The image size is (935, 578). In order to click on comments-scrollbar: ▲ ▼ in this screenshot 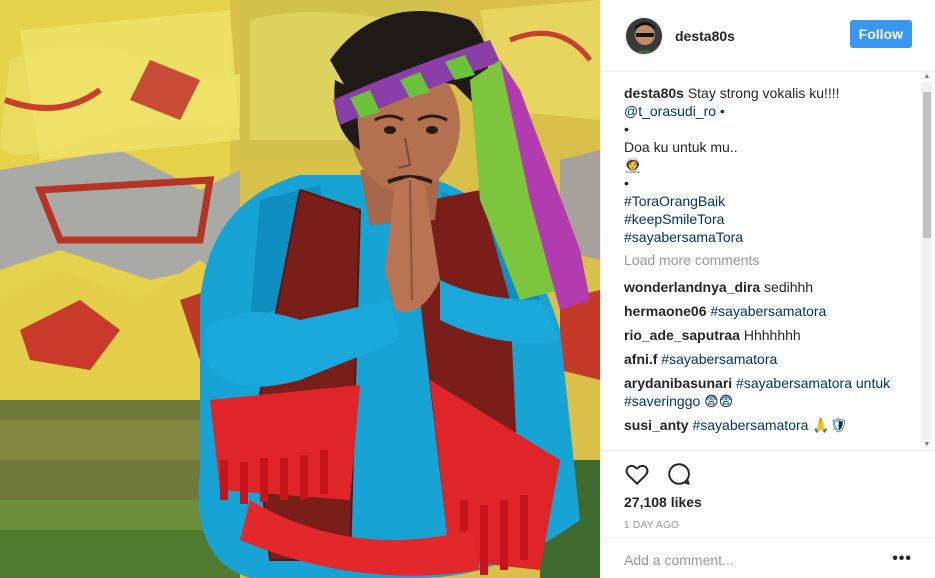, I will do `click(927, 261)`.